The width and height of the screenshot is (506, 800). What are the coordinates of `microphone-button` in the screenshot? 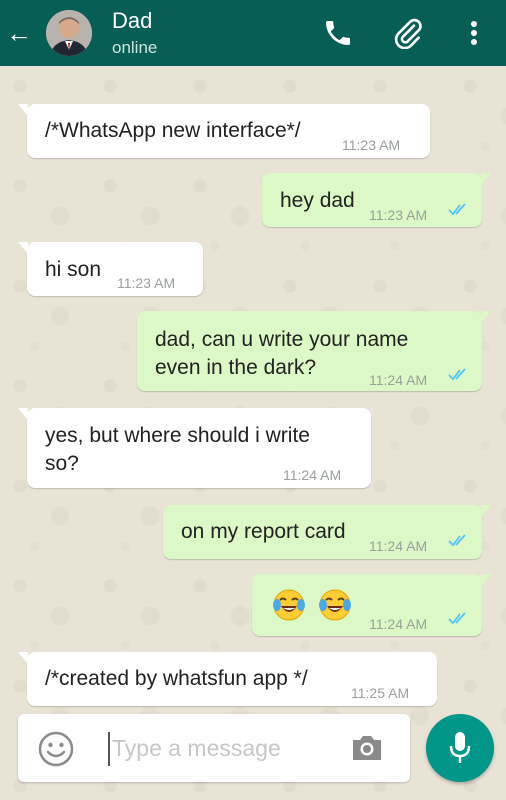 It's located at (460, 748).